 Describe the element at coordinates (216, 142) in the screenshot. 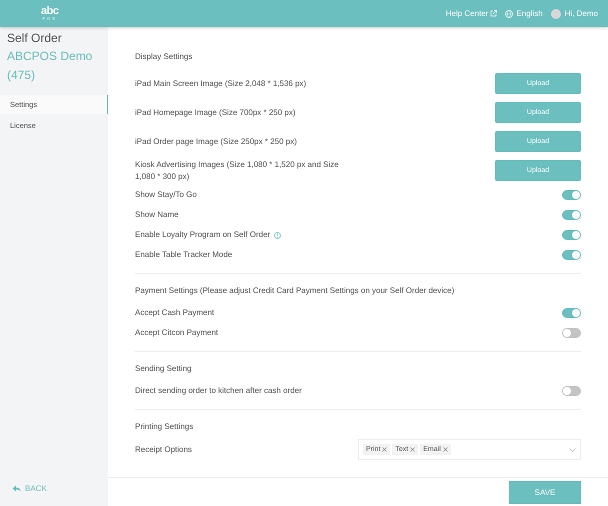

I see `setting-label: iPad Order page Image (Size 250px * 250 px)` at that location.